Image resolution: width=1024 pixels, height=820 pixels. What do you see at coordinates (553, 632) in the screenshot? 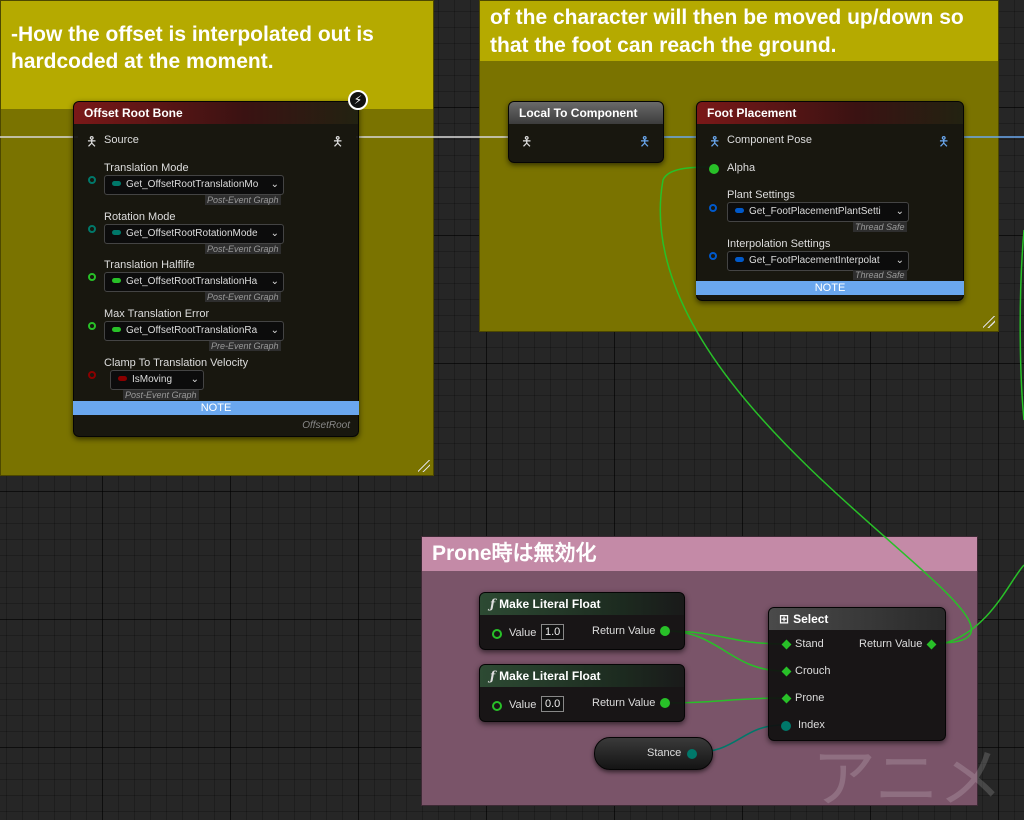
I see `value-input-box: 1.0` at bounding box center [553, 632].